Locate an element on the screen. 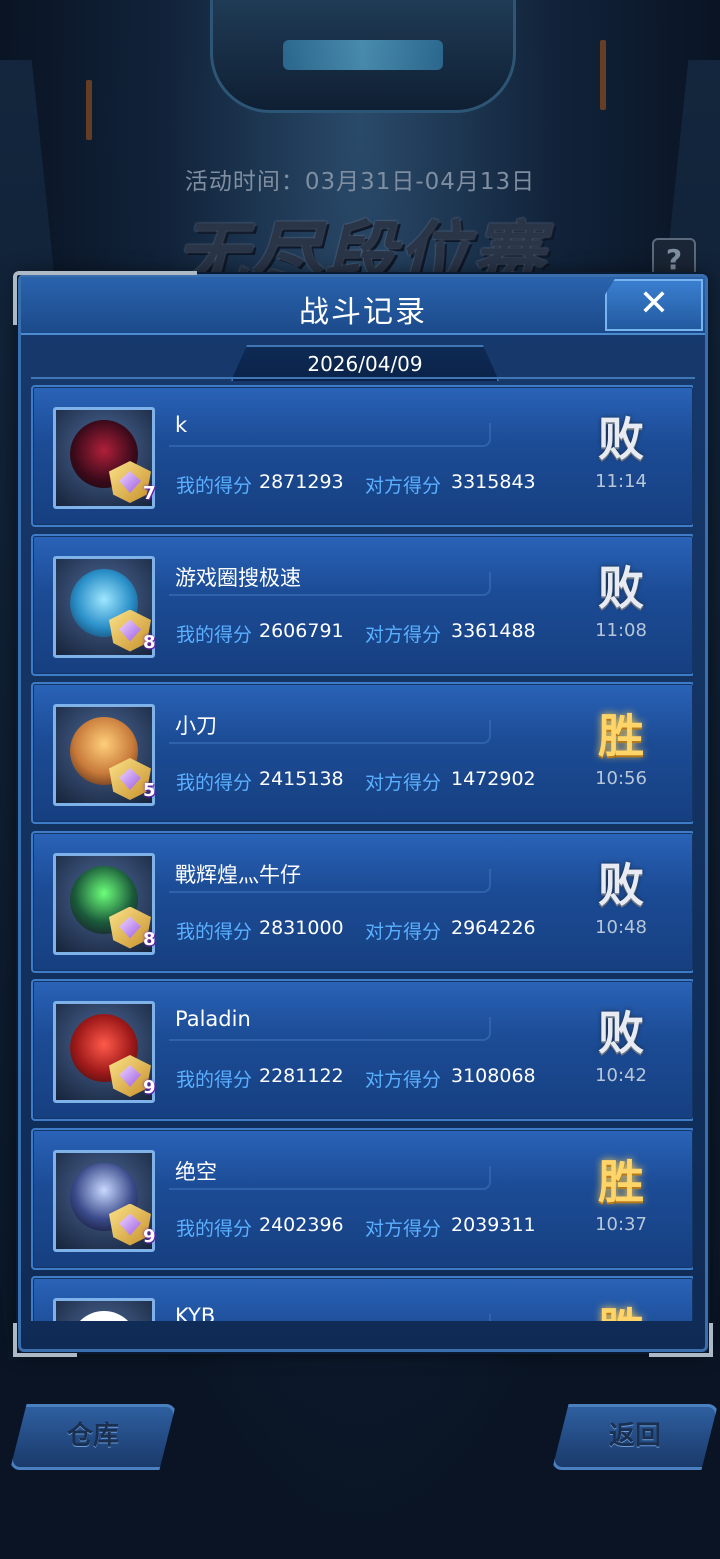 This screenshot has width=720, height=1559. player-name: 戰辉煌灬牛仔 is located at coordinates (238, 874).